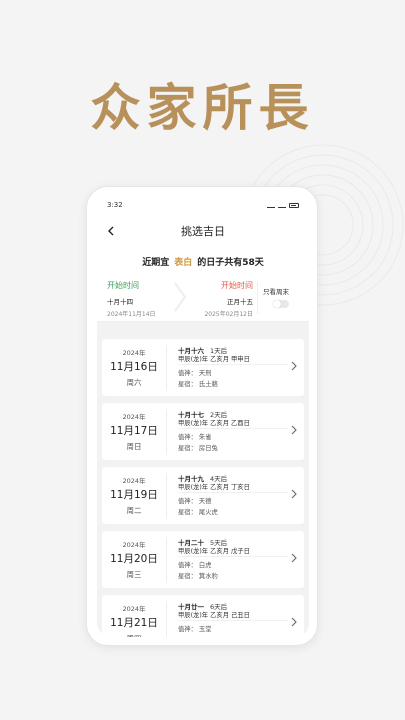 The image size is (405, 720). What do you see at coordinates (134, 574) in the screenshot?
I see `day-weekday: 周三` at bounding box center [134, 574].